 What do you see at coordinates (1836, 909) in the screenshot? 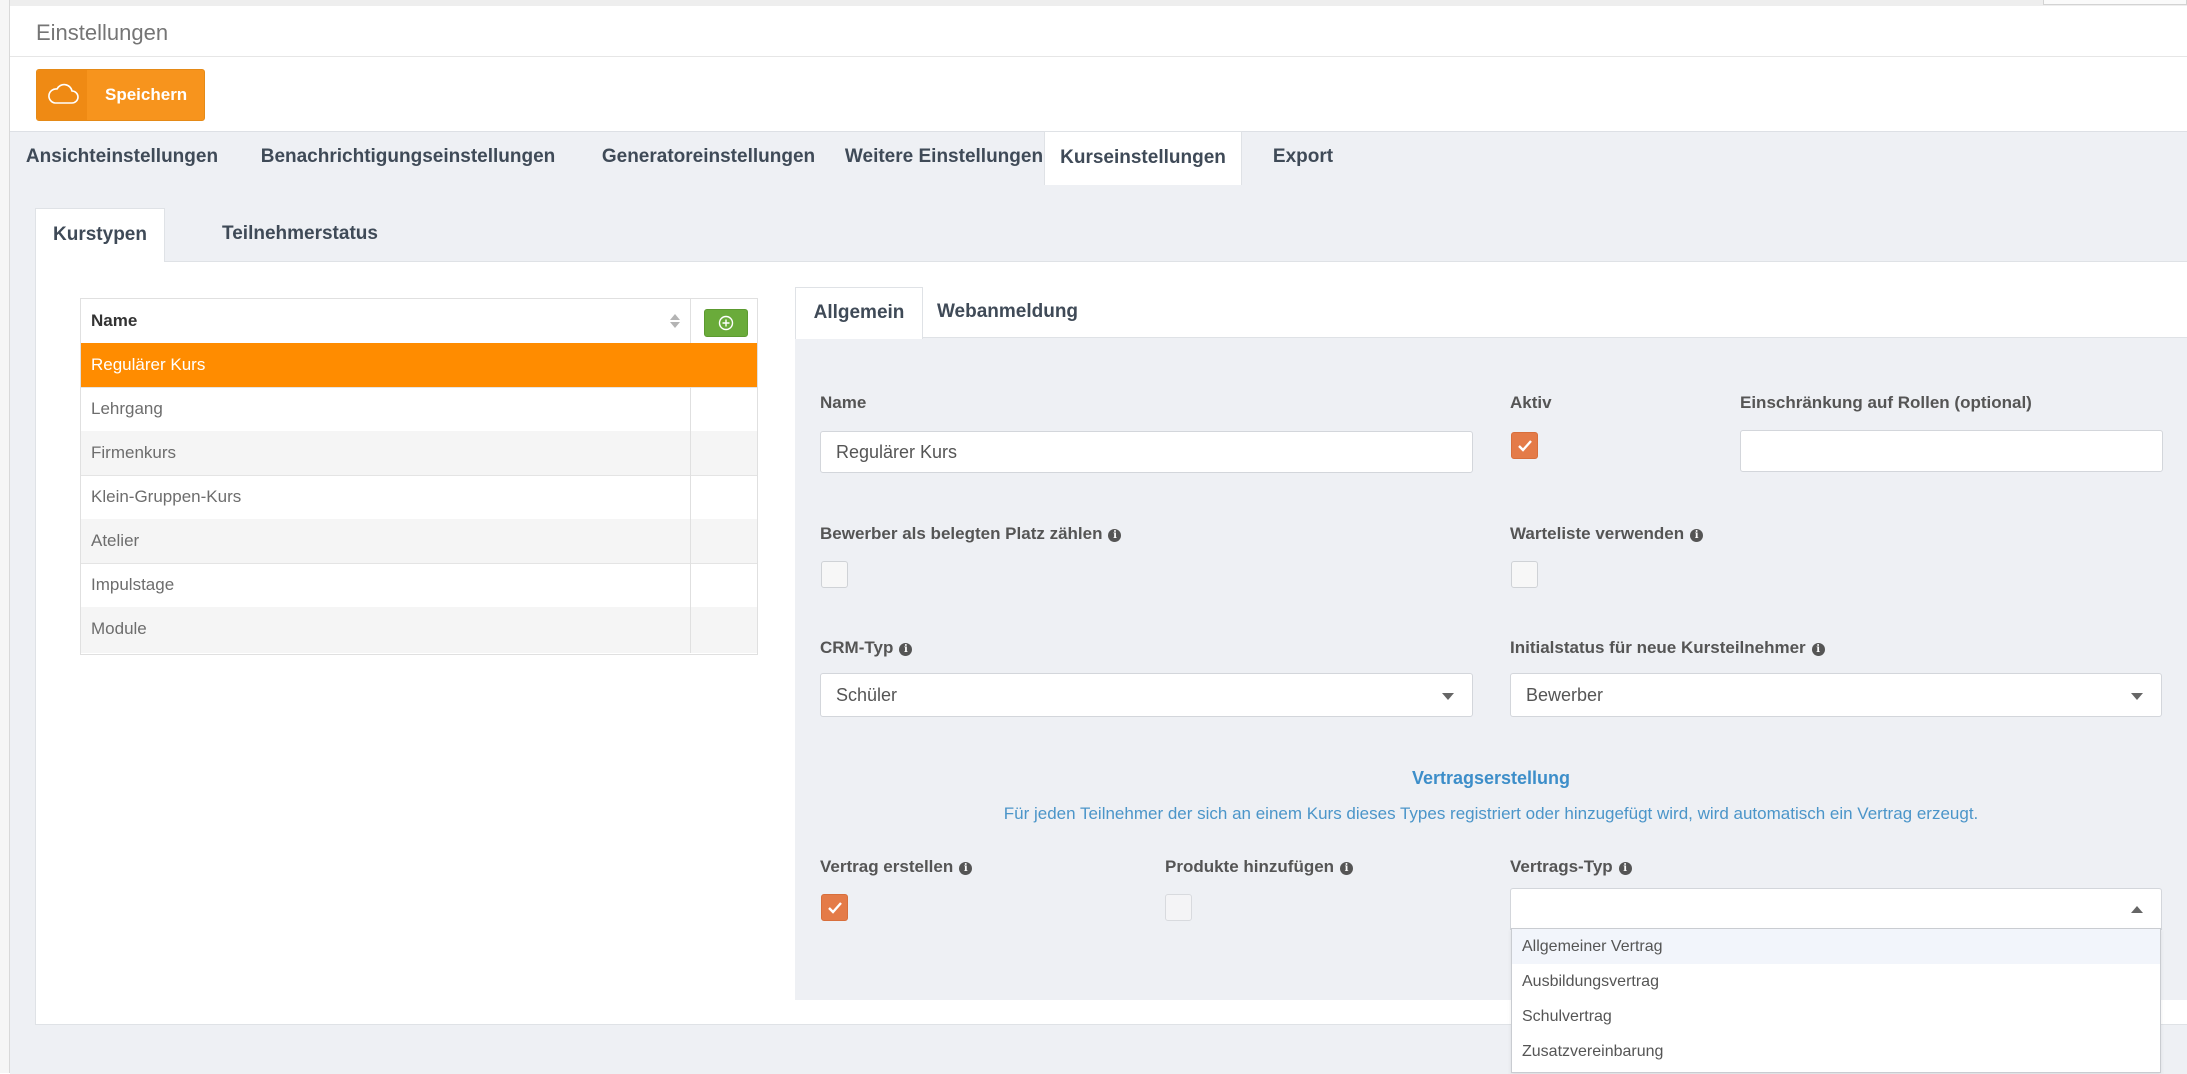
I see `contract-type-select` at bounding box center [1836, 909].